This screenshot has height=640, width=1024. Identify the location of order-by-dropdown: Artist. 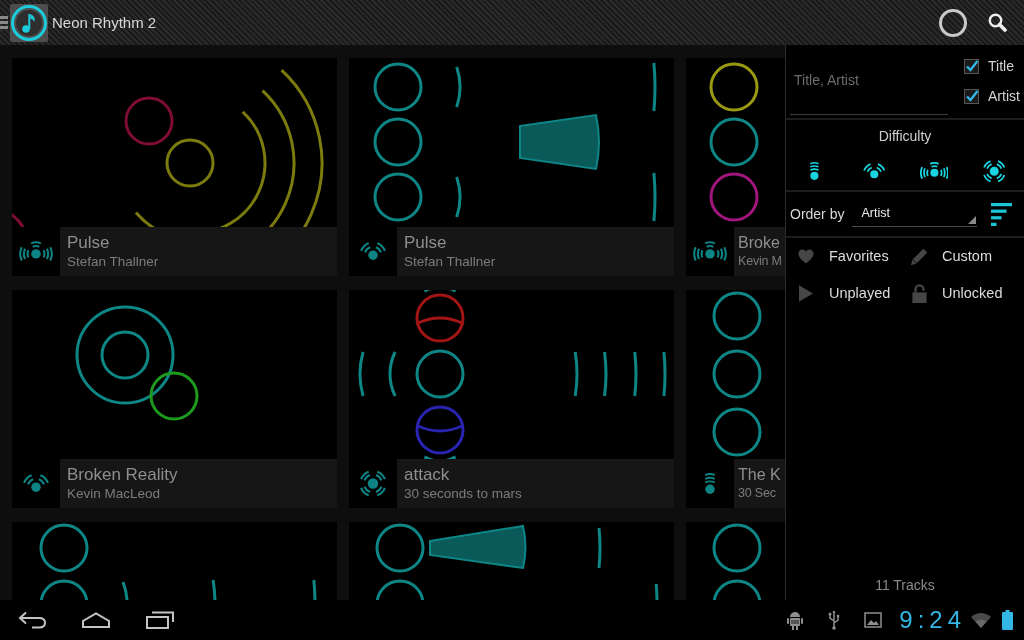
(915, 214).